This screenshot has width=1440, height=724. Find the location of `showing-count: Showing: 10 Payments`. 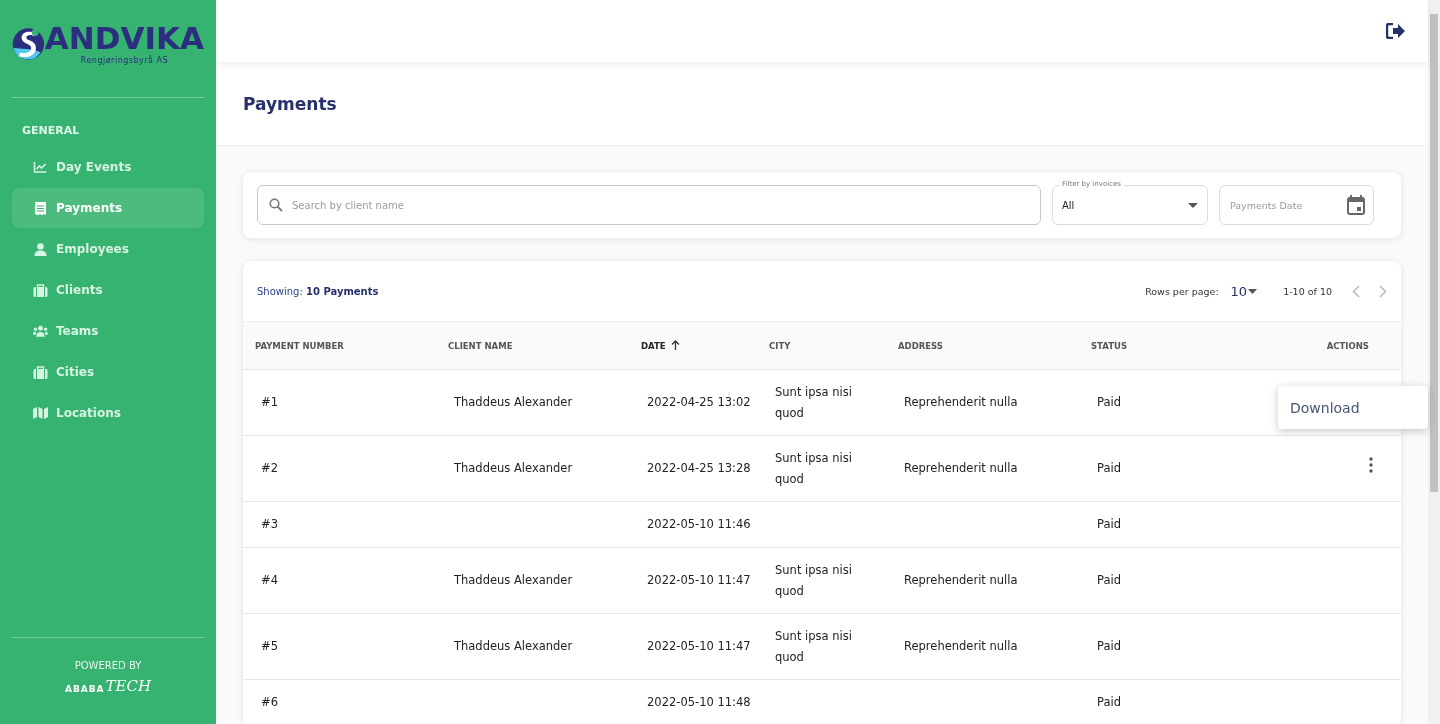

showing-count: Showing: 10 Payments is located at coordinates (318, 291).